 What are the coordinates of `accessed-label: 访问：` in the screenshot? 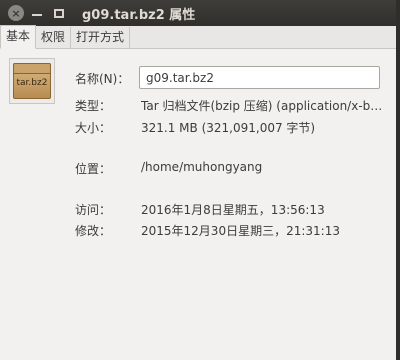 It's located at (93, 210).